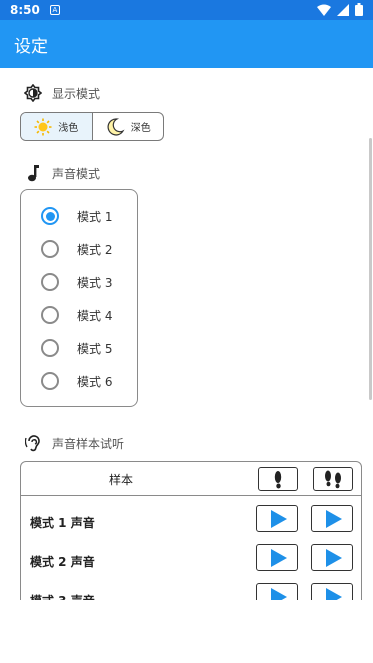 The height and width of the screenshot is (663, 373). Describe the element at coordinates (50, 216) in the screenshot. I see `radio-button-checked` at that location.